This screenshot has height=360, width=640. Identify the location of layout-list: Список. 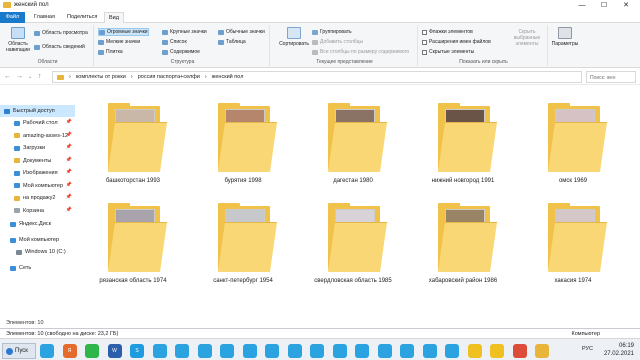
(174, 42).